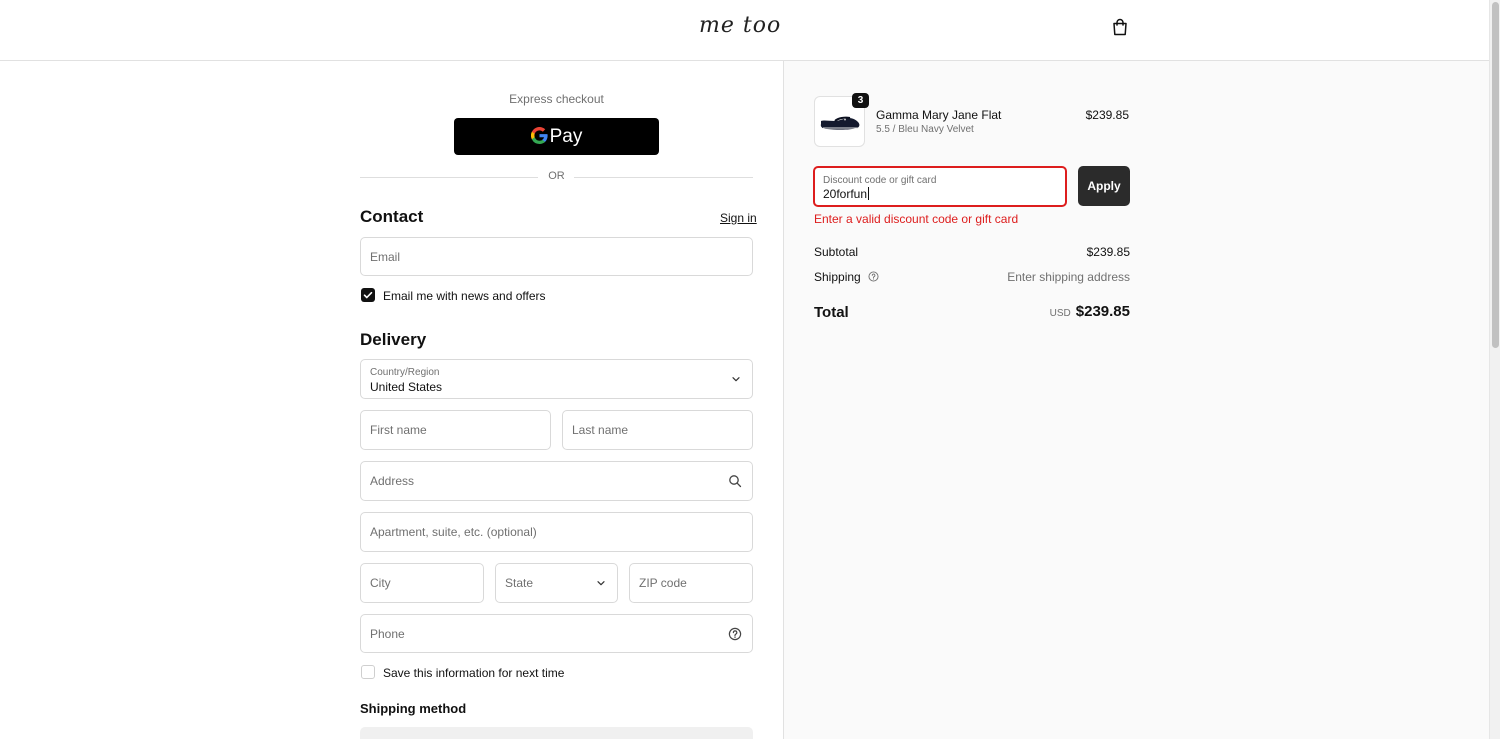 The width and height of the screenshot is (1500, 739). What do you see at coordinates (556, 481) in the screenshot?
I see `address-field: Address` at bounding box center [556, 481].